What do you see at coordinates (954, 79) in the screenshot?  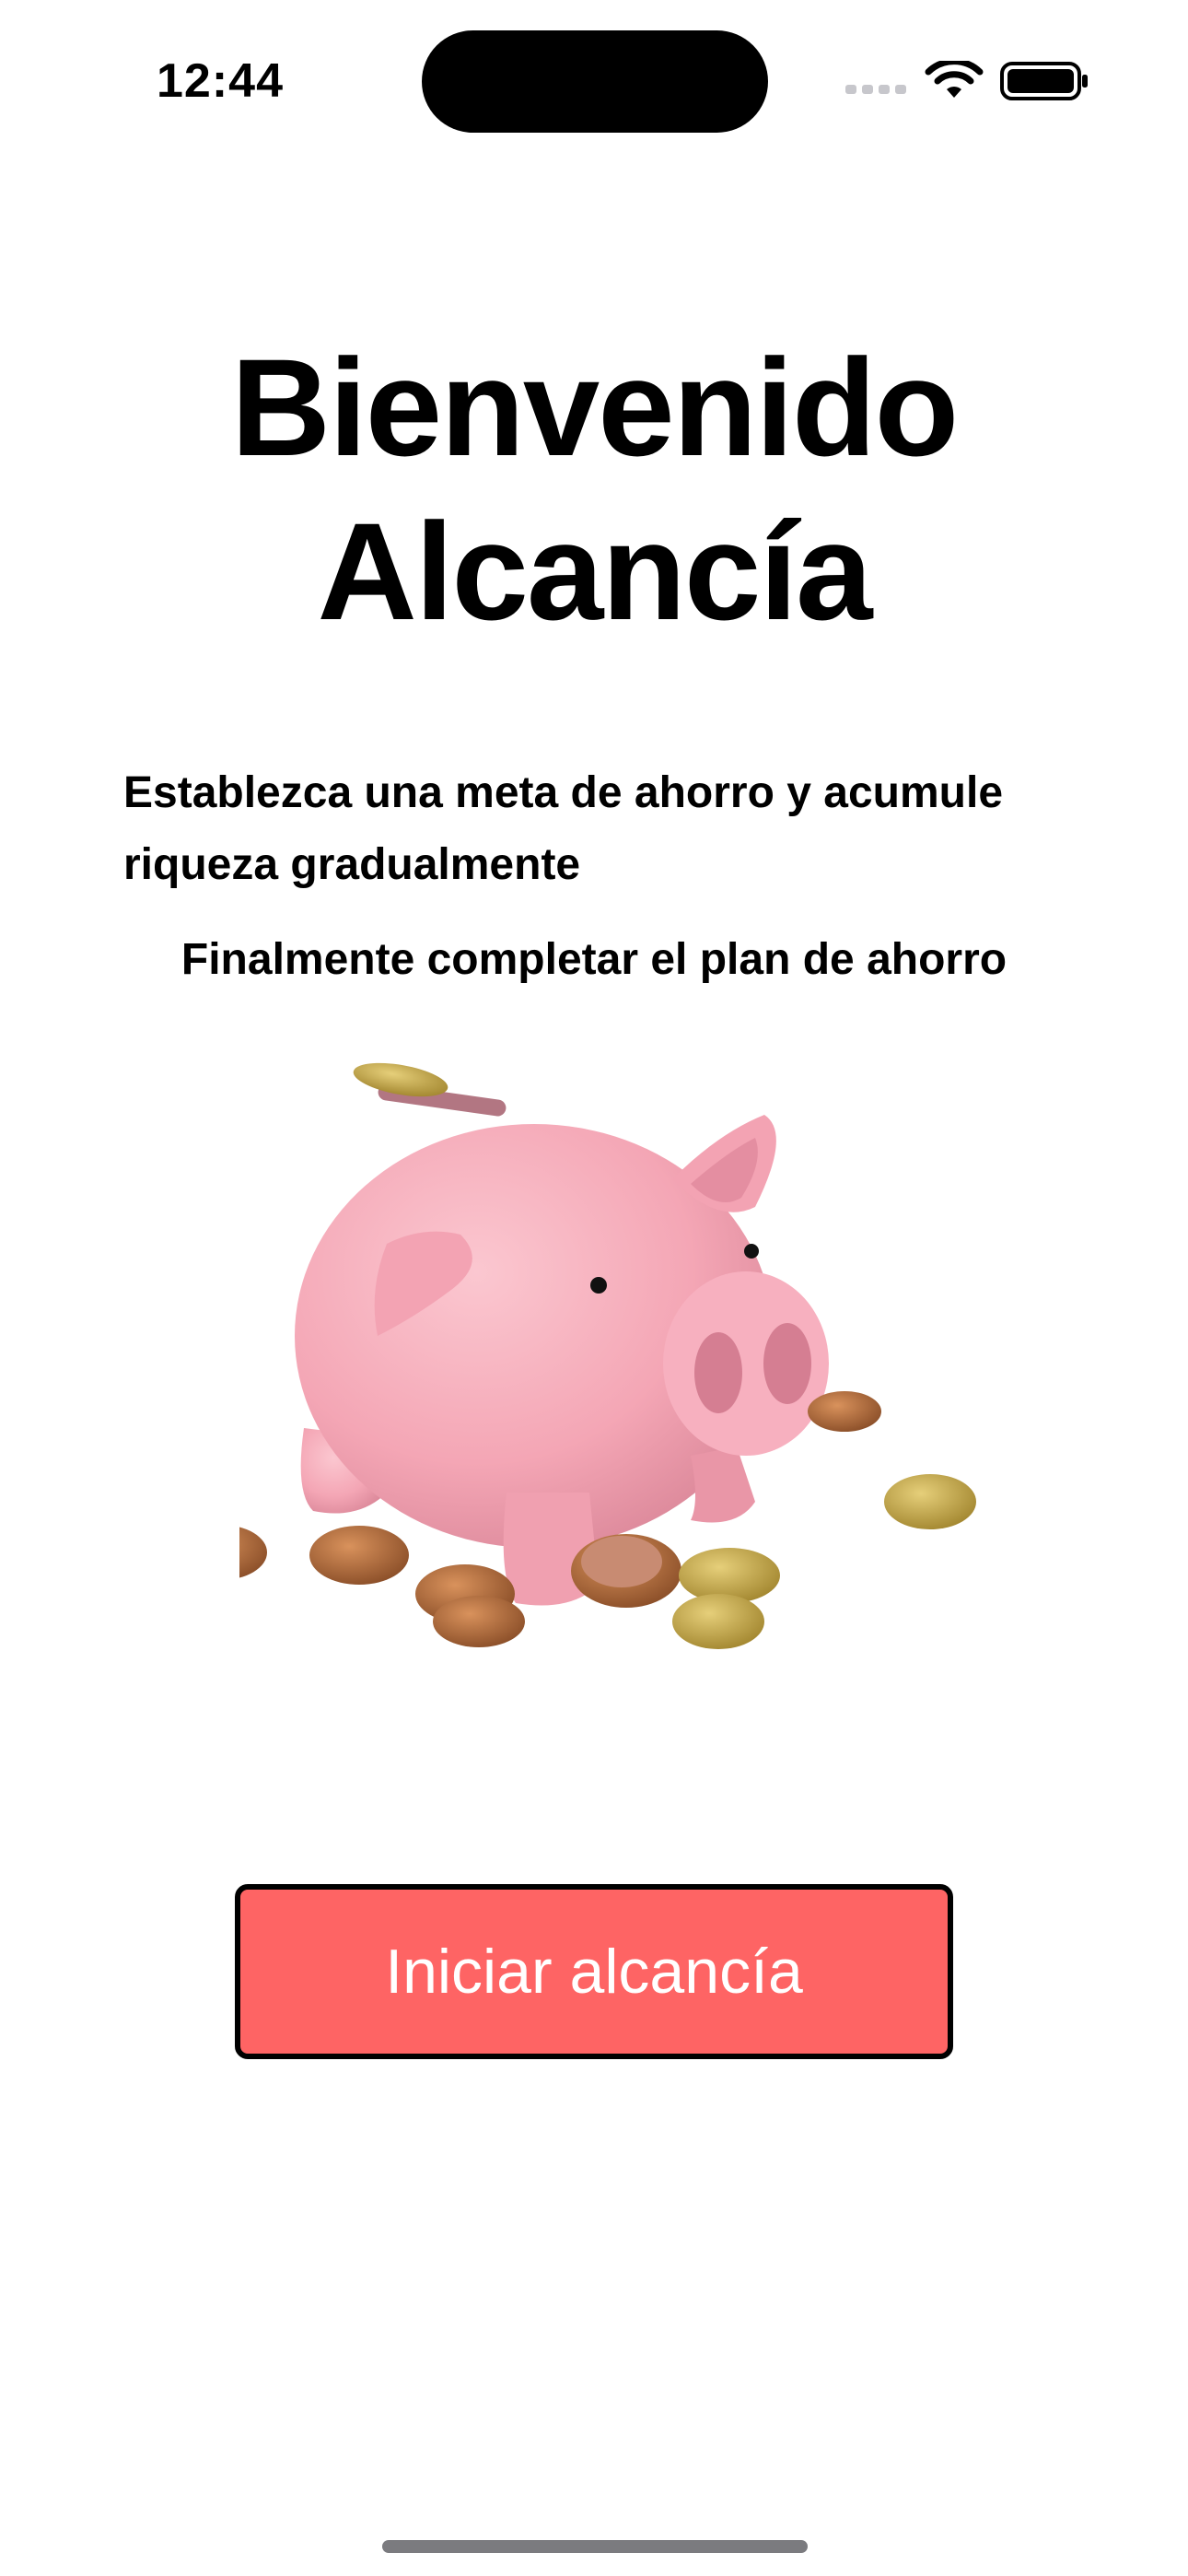 I see `wifi-icon` at bounding box center [954, 79].